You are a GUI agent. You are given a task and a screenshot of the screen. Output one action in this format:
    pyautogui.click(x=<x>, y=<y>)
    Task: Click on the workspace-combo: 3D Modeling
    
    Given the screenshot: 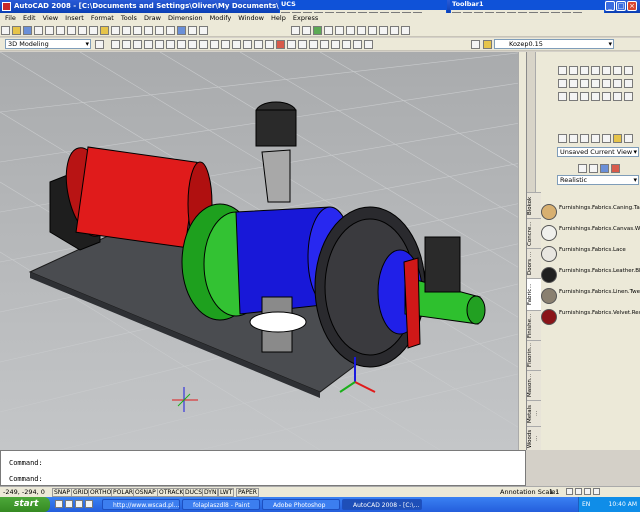 What is the action you would take?
    pyautogui.click(x=48, y=44)
    